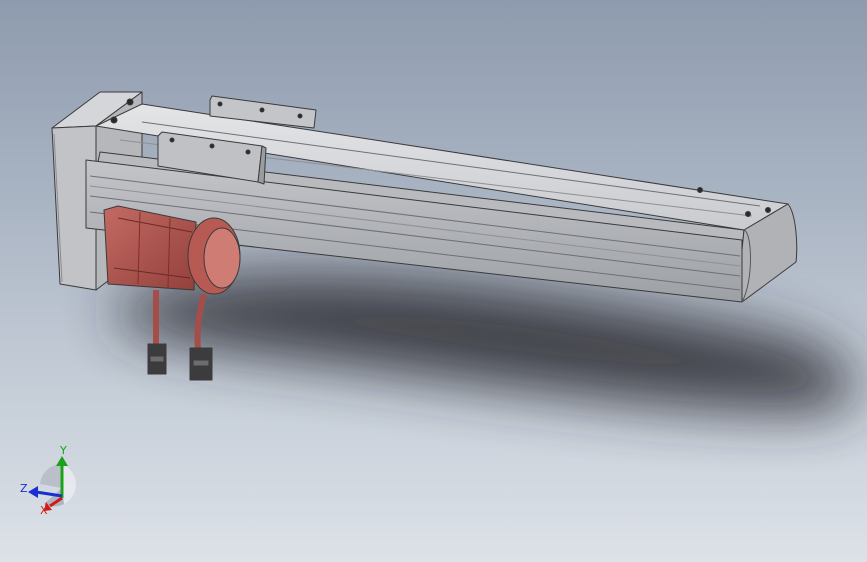 This screenshot has width=867, height=562. What do you see at coordinates (172, 250) in the screenshot?
I see `servo-motor` at bounding box center [172, 250].